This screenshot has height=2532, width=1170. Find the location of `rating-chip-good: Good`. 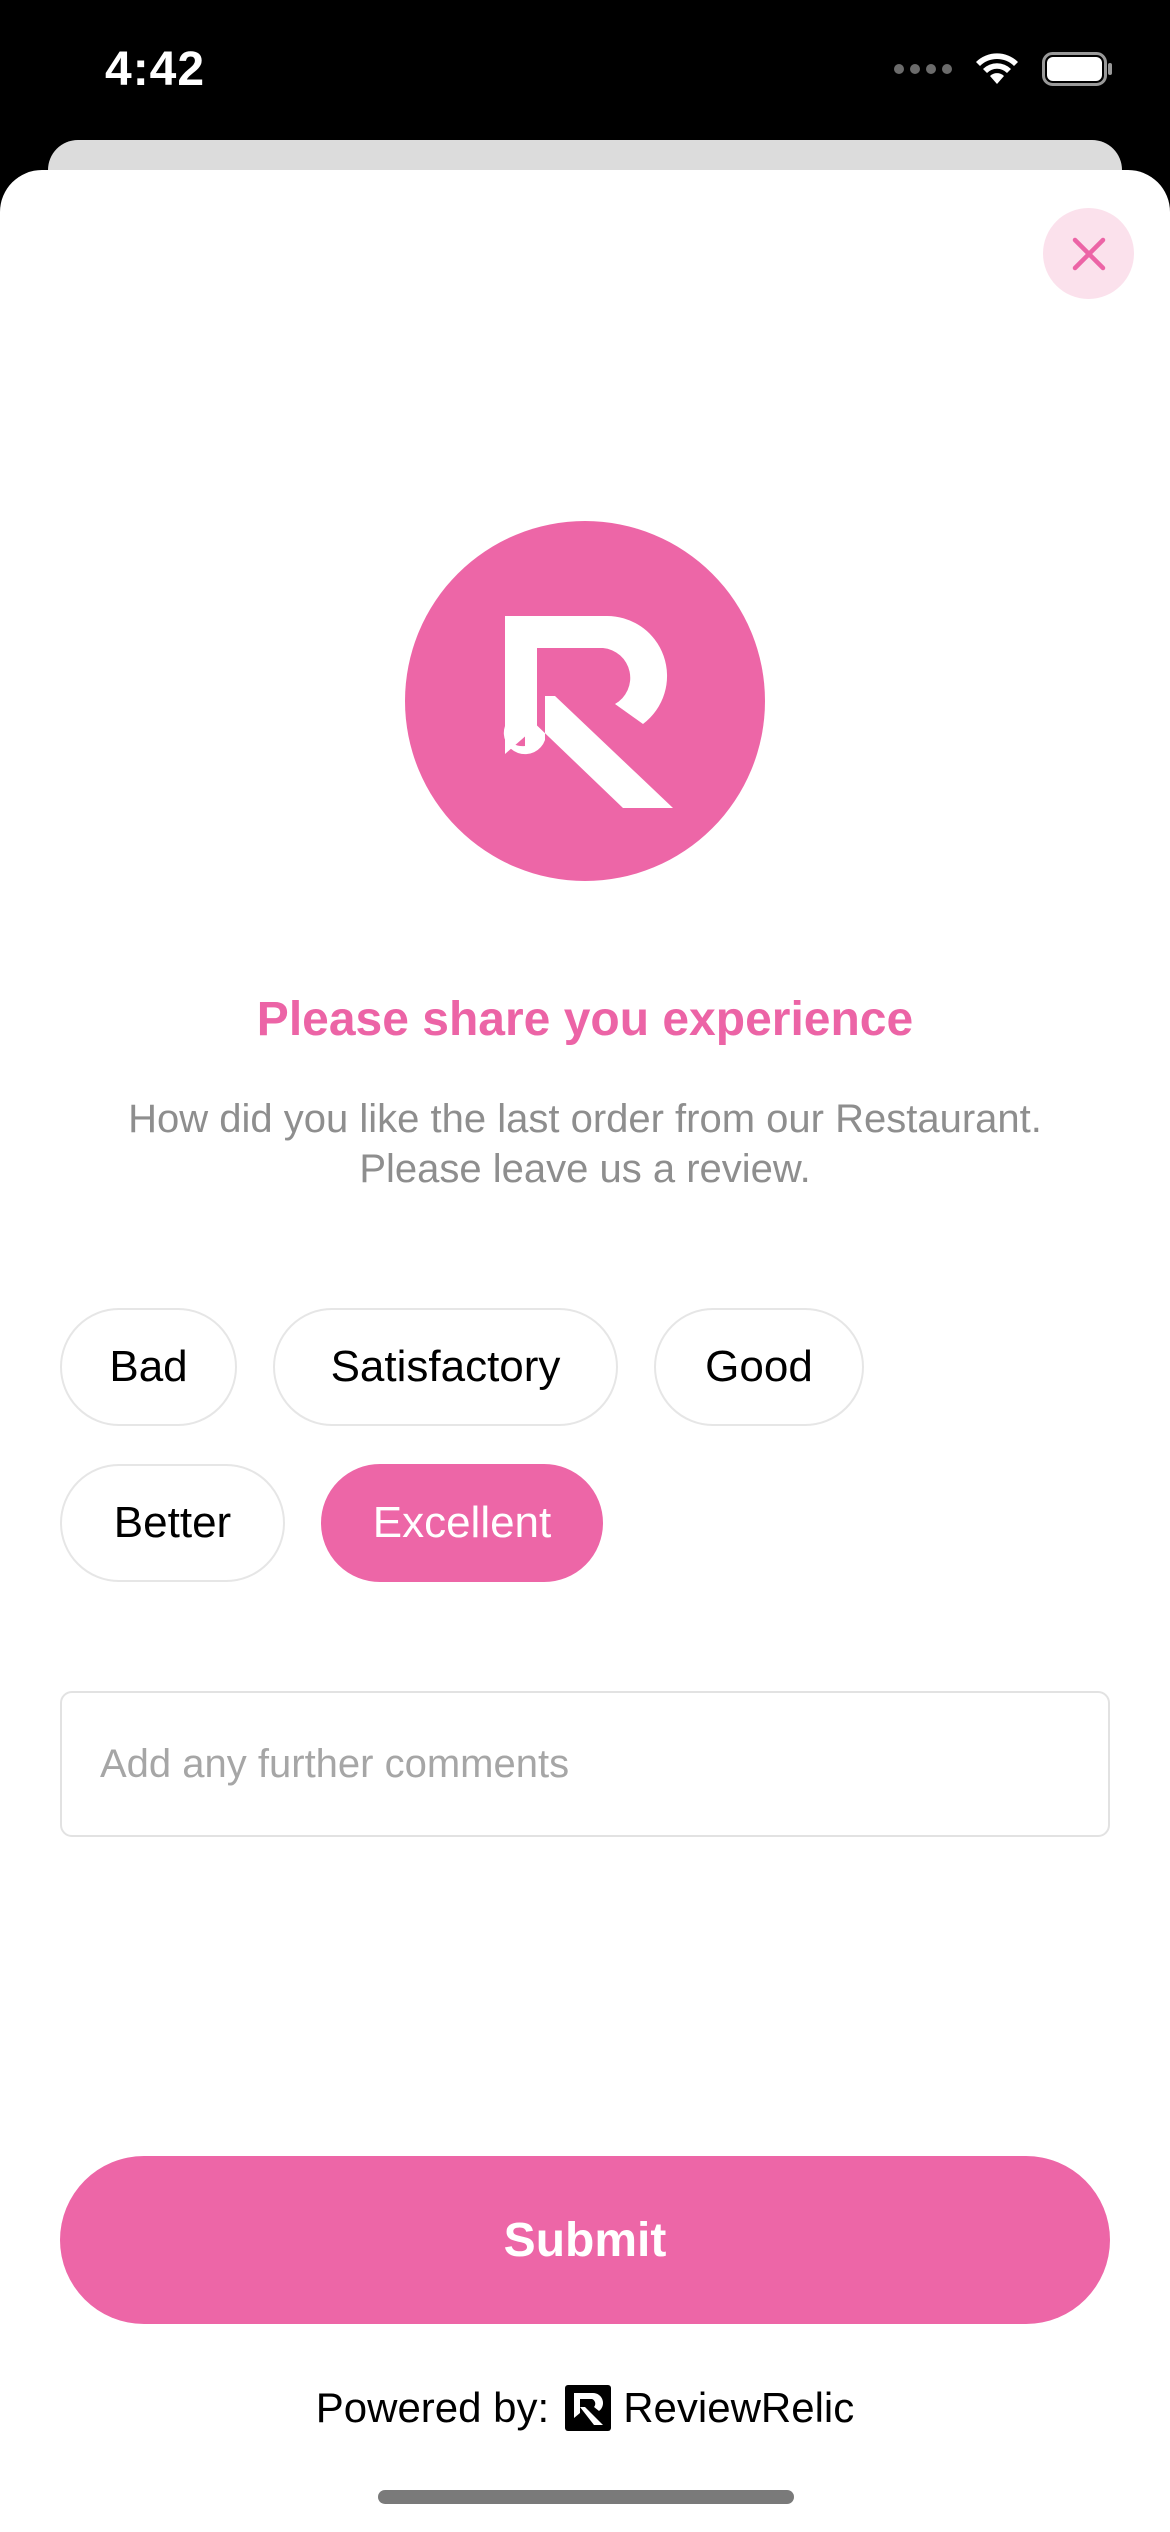

rating-chip-good: Good is located at coordinates (759, 1367).